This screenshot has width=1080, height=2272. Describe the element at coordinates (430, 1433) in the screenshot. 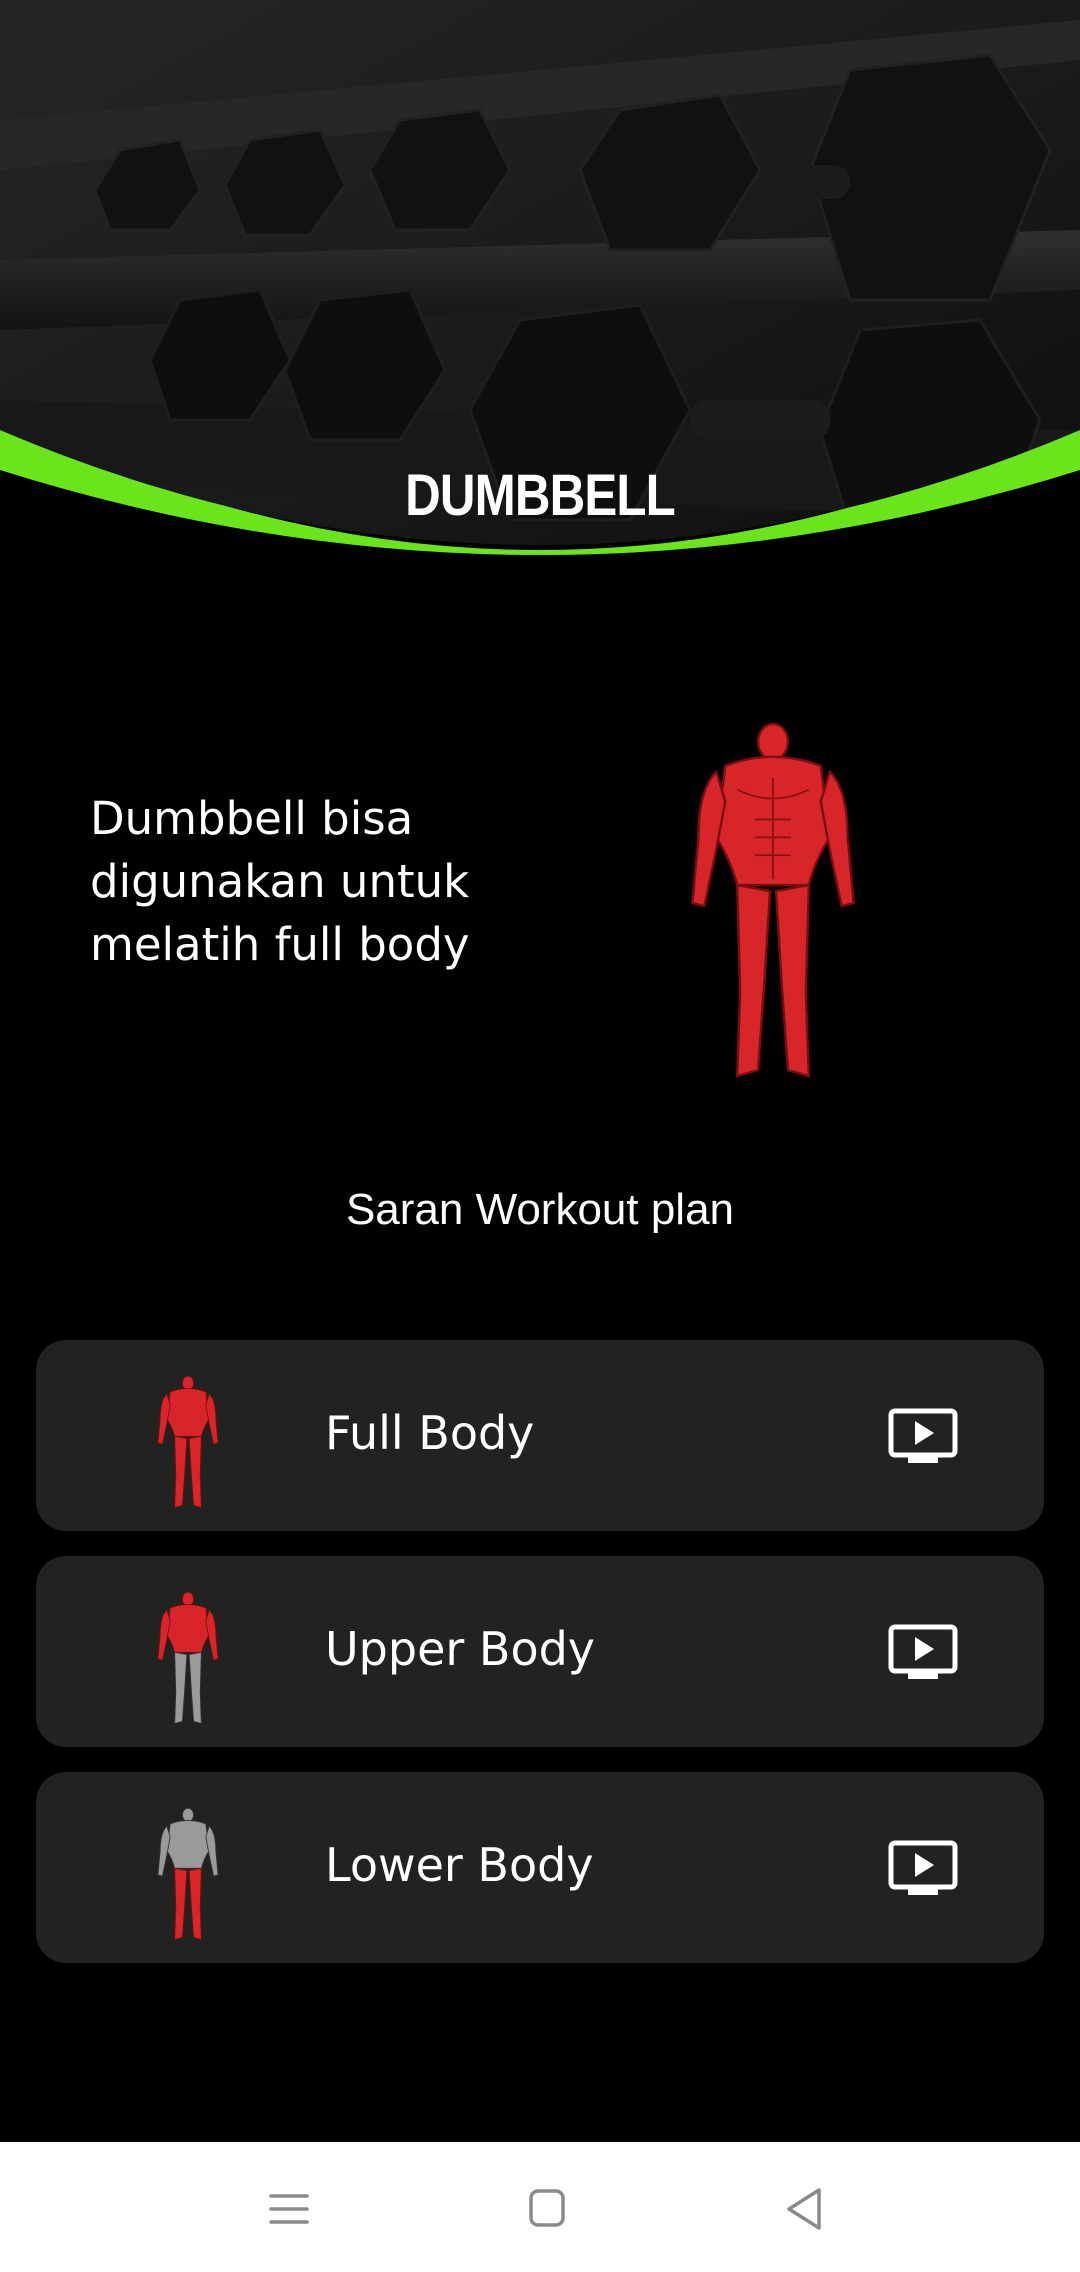

I see `plan-label: Full Body` at that location.